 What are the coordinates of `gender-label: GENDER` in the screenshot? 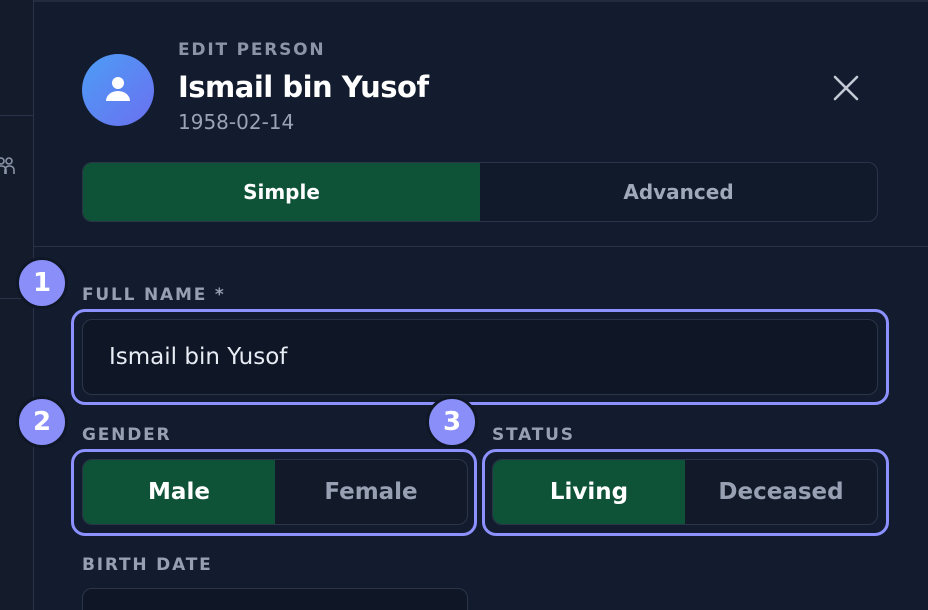 It's located at (127, 435).